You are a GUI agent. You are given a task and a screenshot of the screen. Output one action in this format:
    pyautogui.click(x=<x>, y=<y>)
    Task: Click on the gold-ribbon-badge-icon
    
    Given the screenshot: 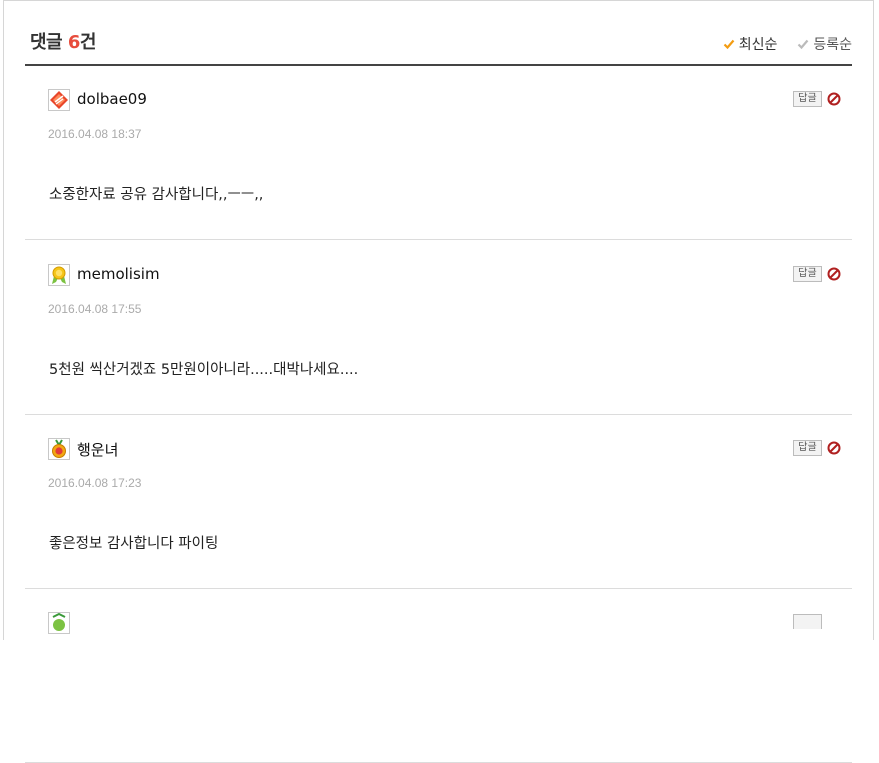 What is the action you would take?
    pyautogui.click(x=59, y=275)
    